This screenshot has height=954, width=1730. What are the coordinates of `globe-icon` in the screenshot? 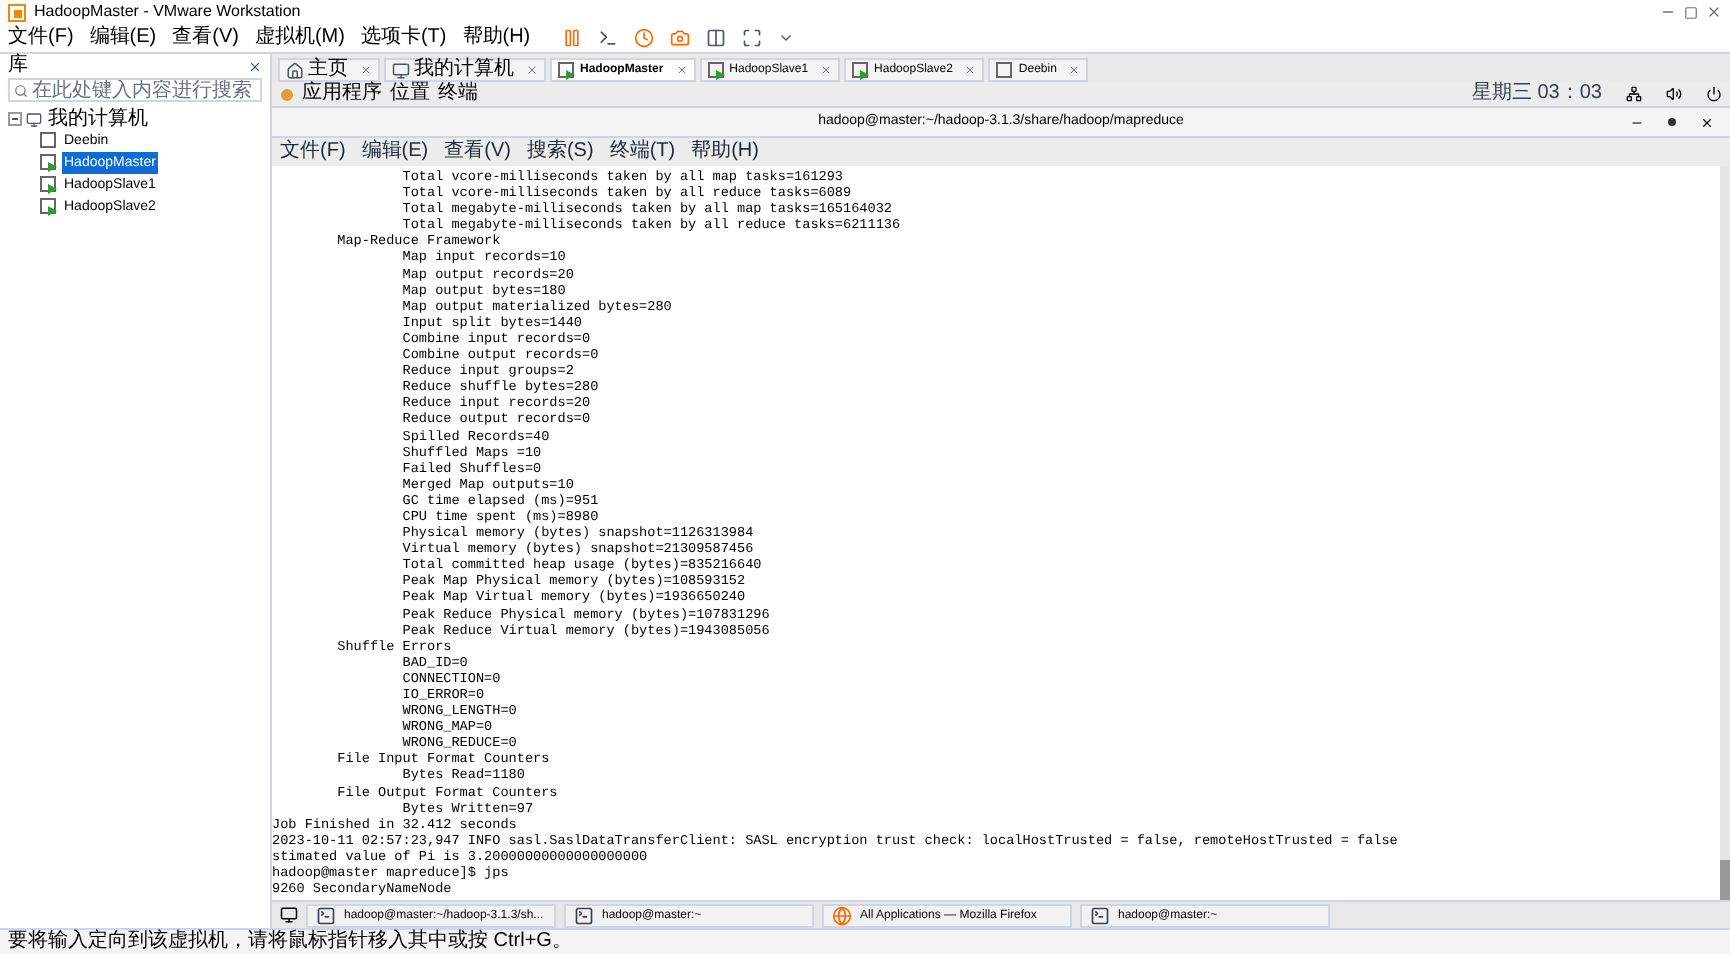 It's located at (842, 915).